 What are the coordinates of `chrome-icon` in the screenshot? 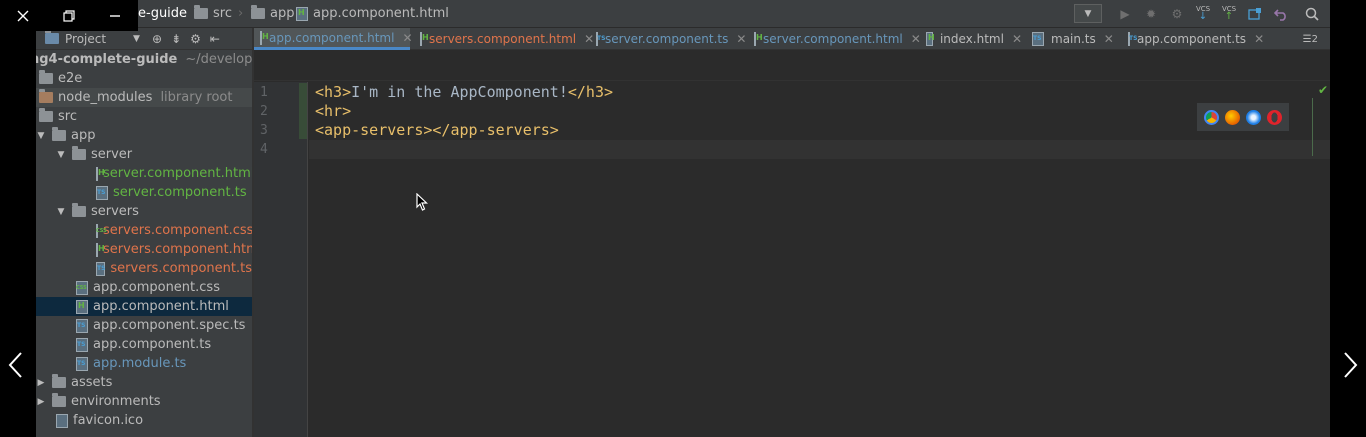 It's located at (1211, 117).